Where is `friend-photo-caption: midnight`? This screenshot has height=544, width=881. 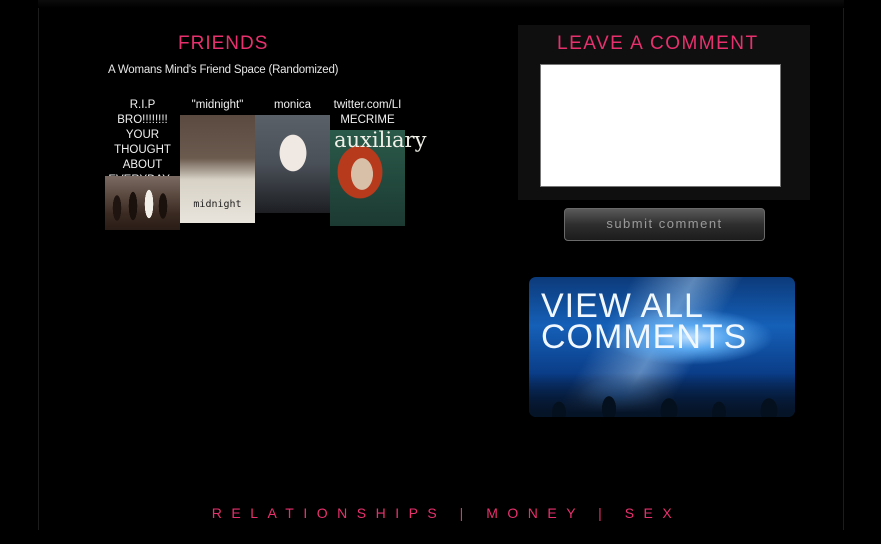
friend-photo-caption: midnight is located at coordinates (217, 204).